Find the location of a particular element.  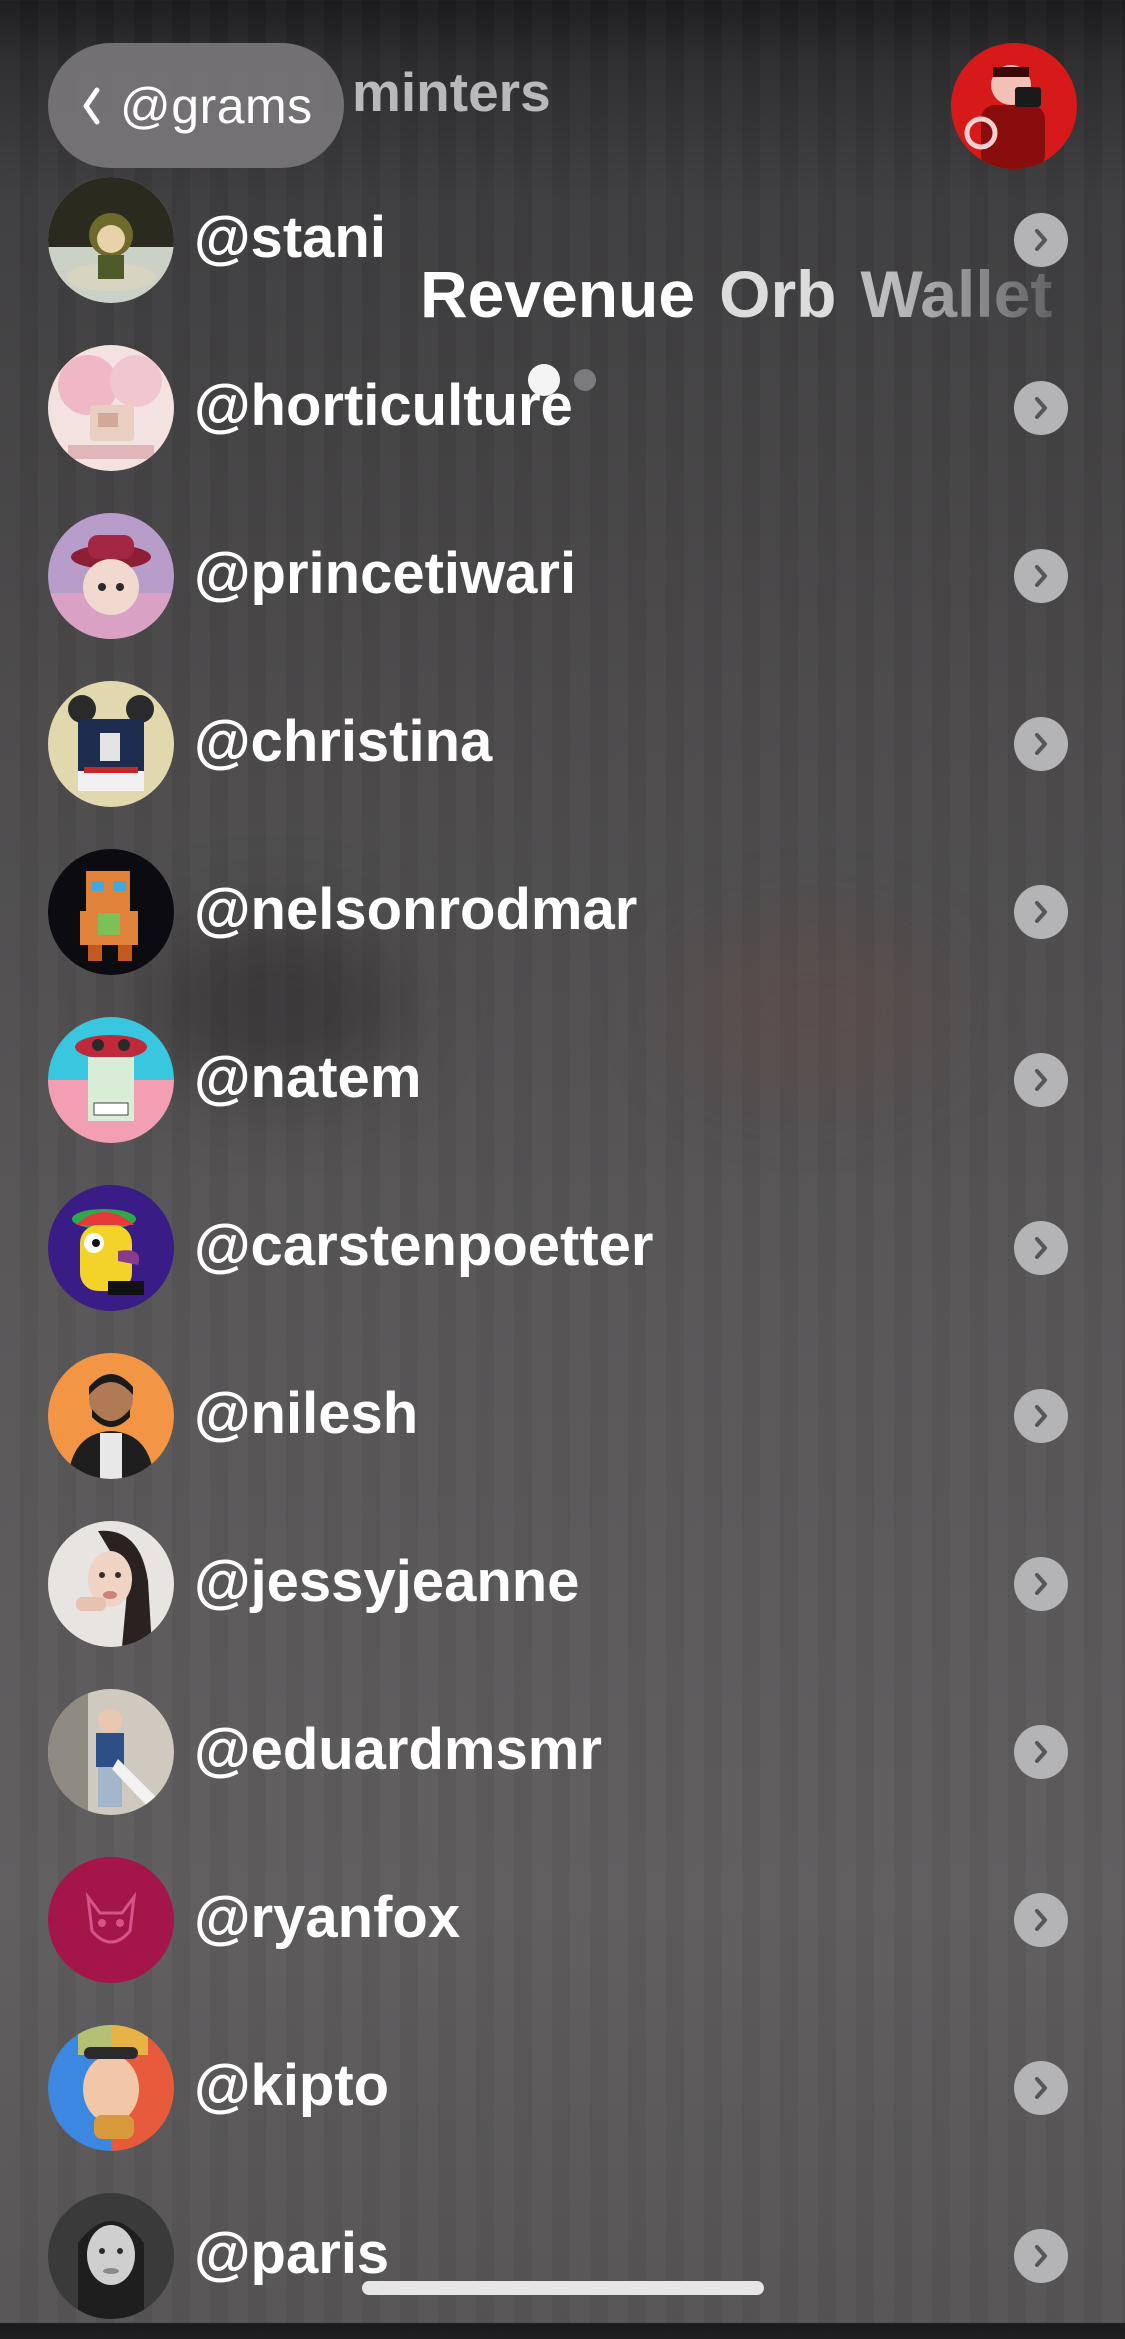

minter-row-princetiwari: @princetiwari is located at coordinates (562, 575).